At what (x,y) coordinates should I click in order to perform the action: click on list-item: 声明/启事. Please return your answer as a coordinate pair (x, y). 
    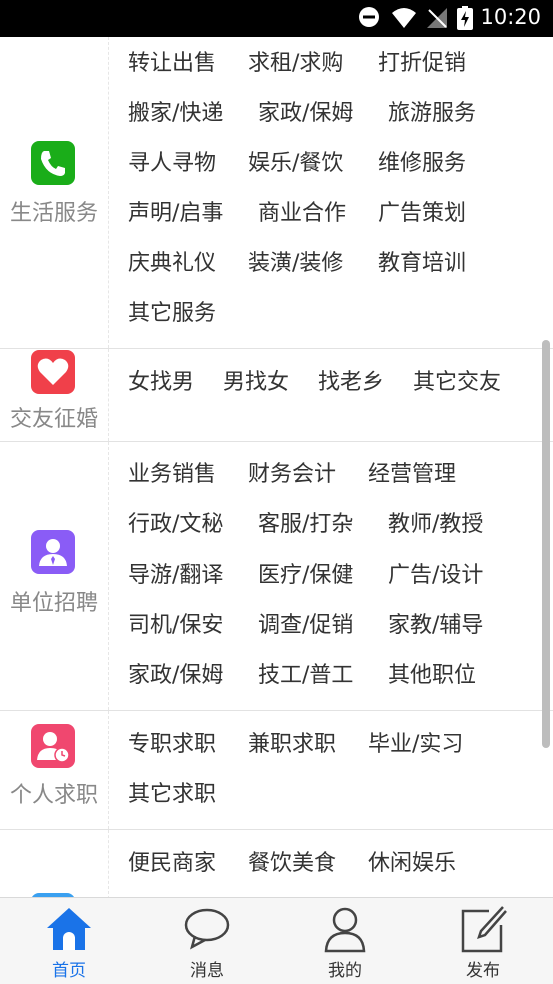
    Looking at the image, I should click on (175, 211).